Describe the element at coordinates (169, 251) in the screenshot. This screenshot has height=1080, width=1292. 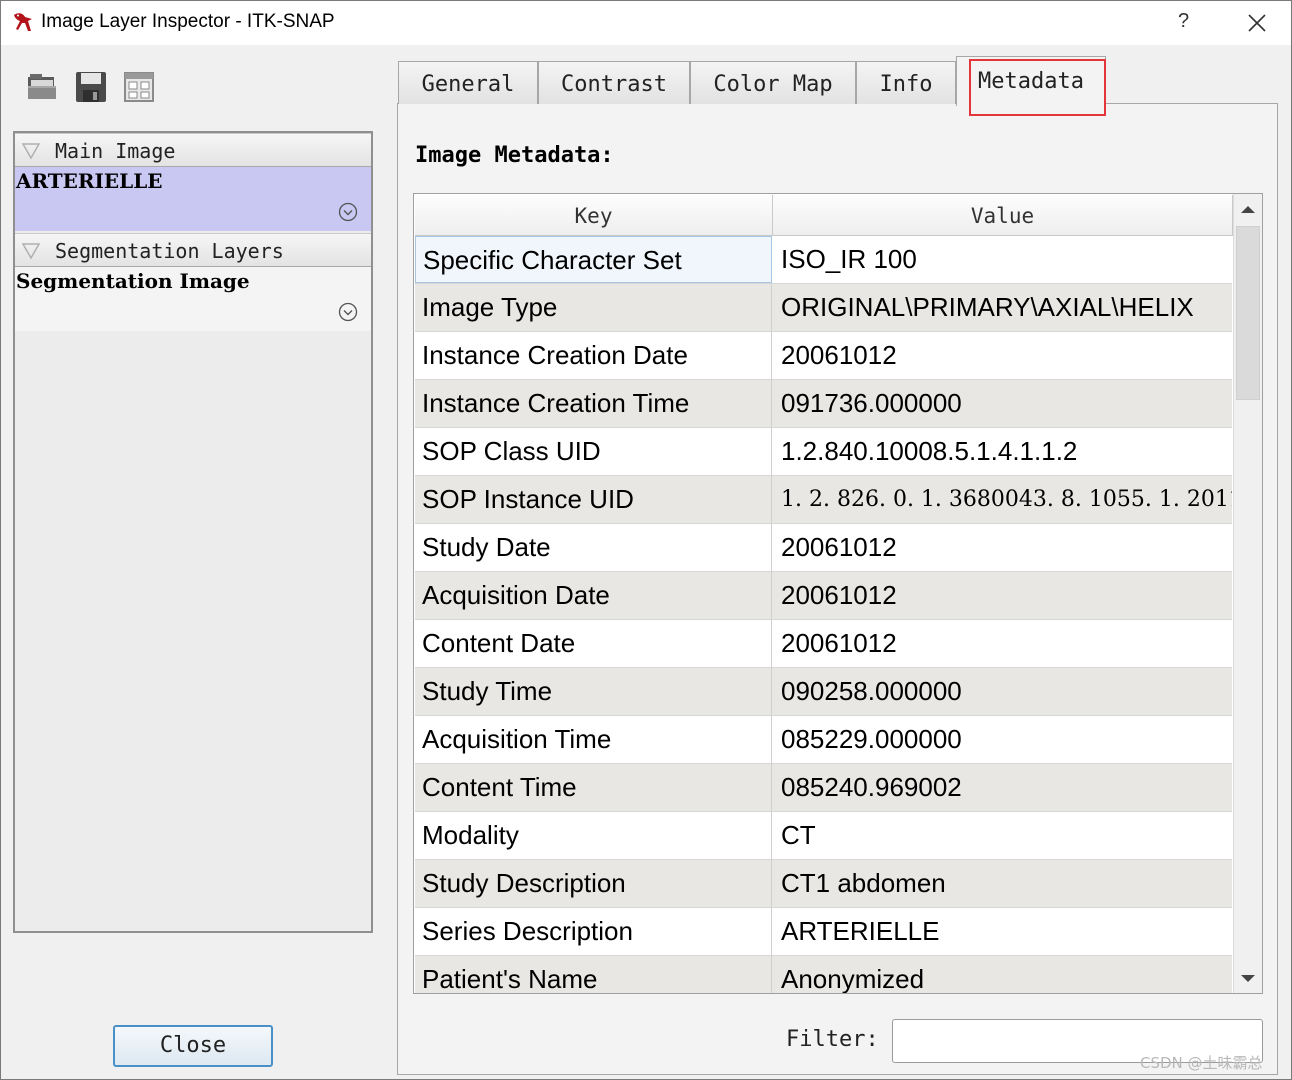
I see `segmentation-header-label: Segmentation Layers` at that location.